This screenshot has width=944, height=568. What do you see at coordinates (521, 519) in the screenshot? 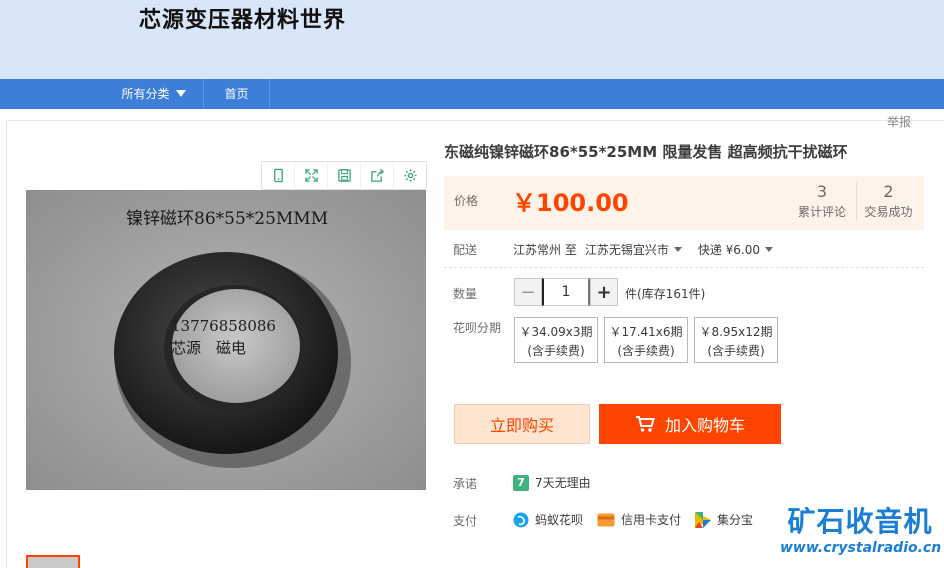
I see `huabei-icon` at bounding box center [521, 519].